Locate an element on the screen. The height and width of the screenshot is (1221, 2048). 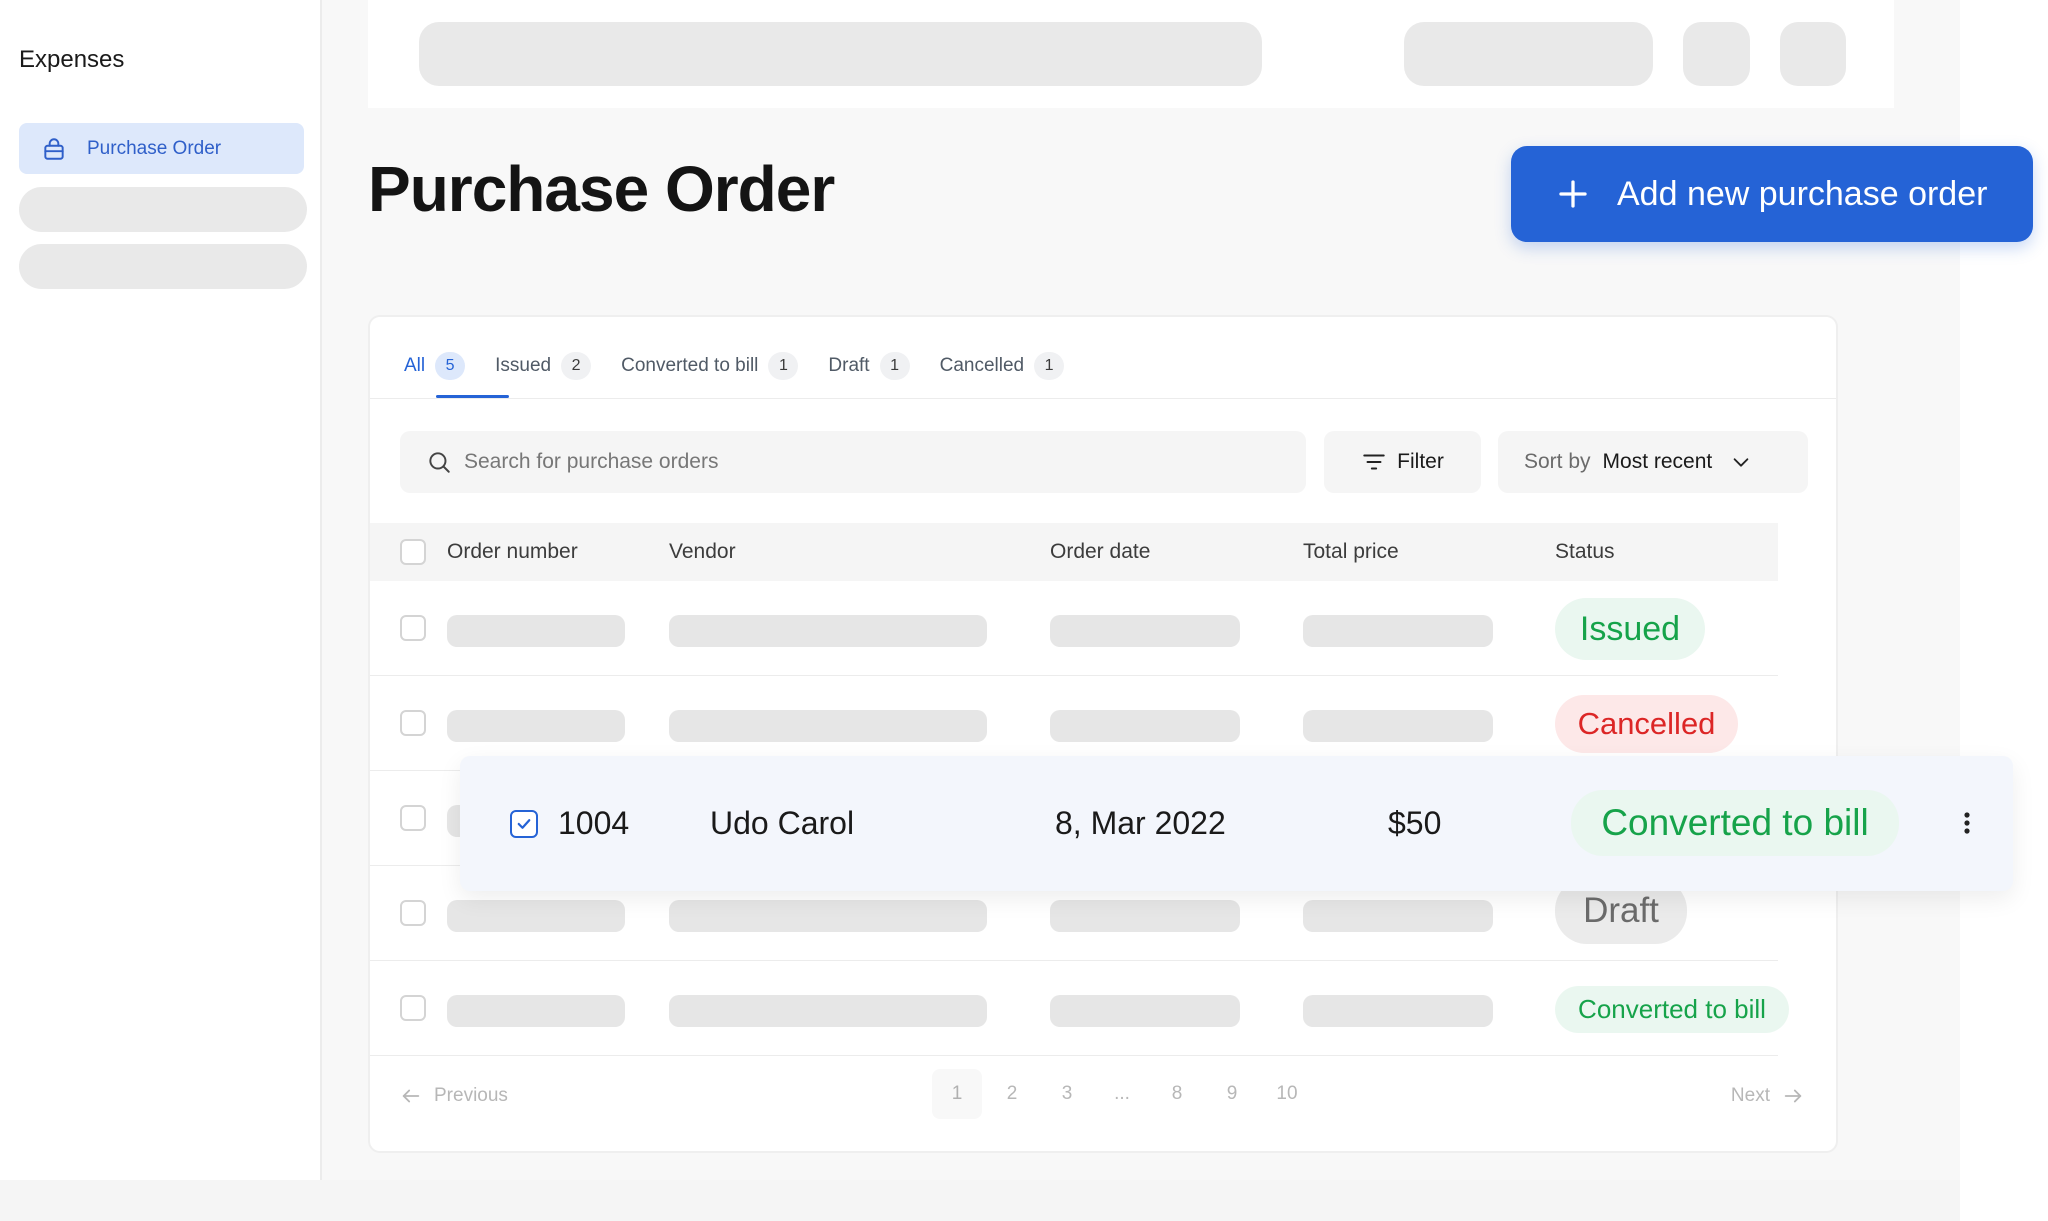
tabs-divider is located at coordinates (1103, 398).